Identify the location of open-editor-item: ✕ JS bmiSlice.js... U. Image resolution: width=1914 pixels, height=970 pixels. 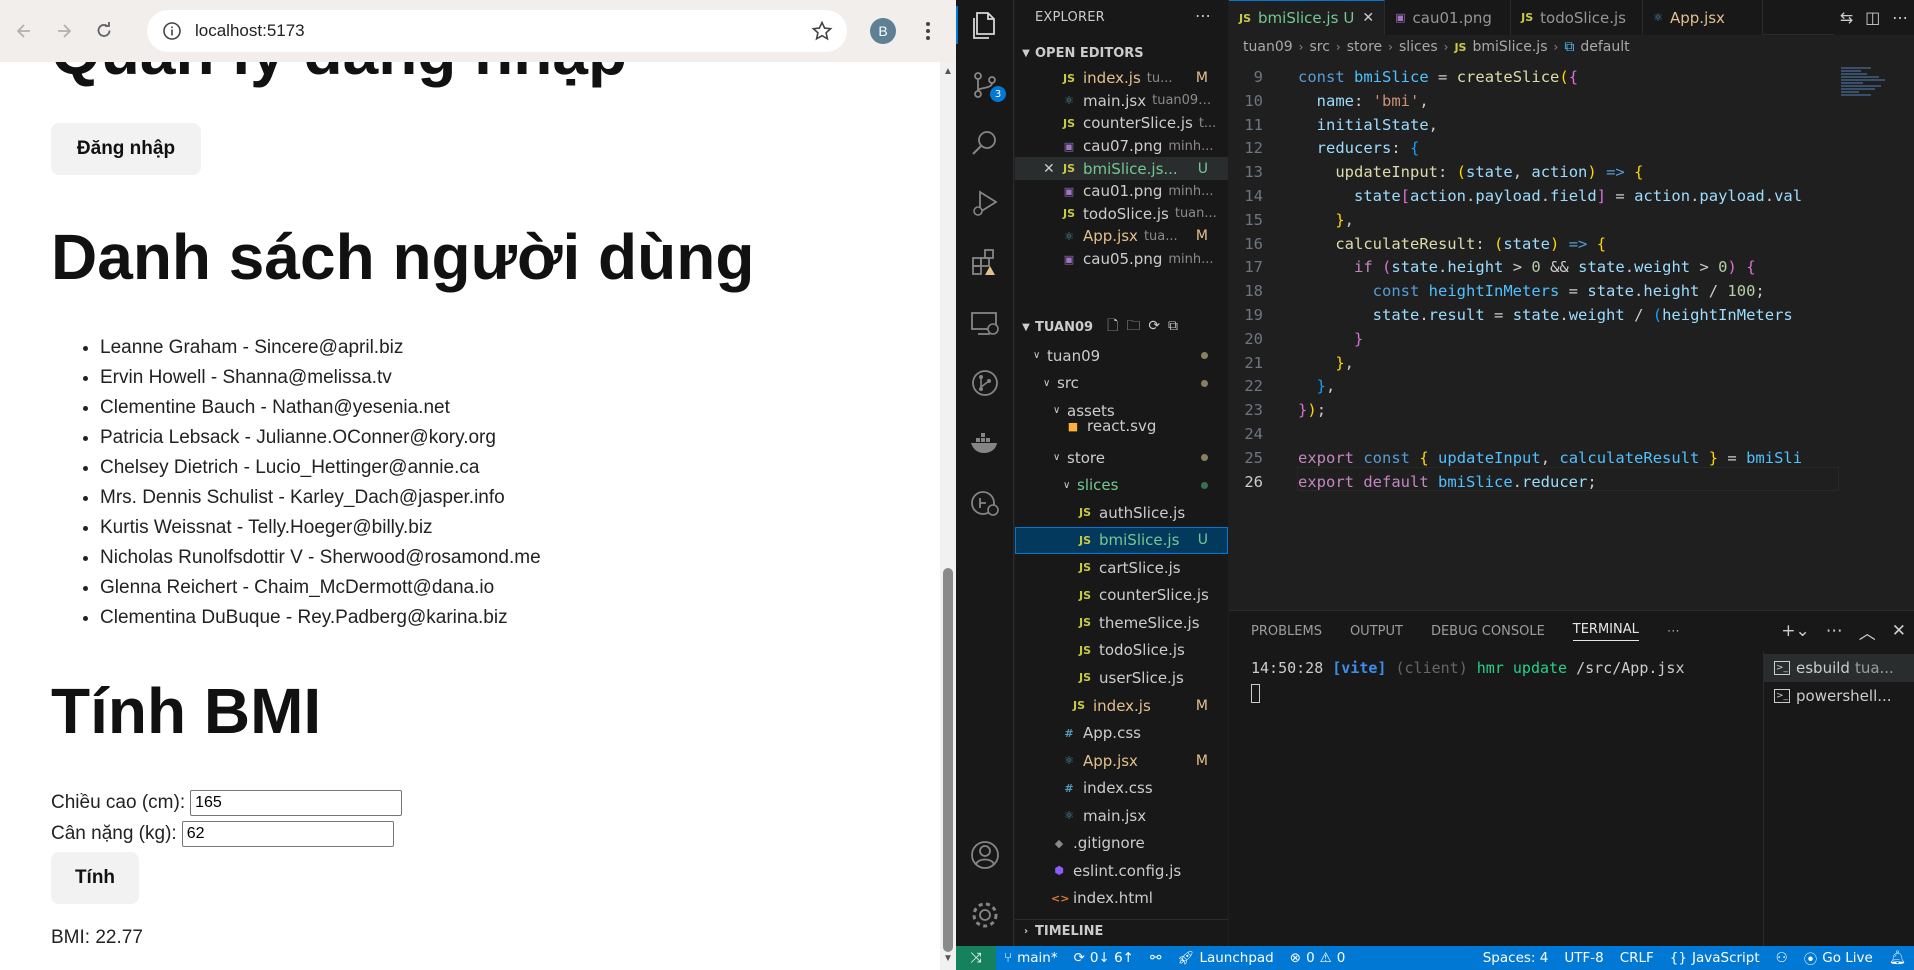
(1121, 168).